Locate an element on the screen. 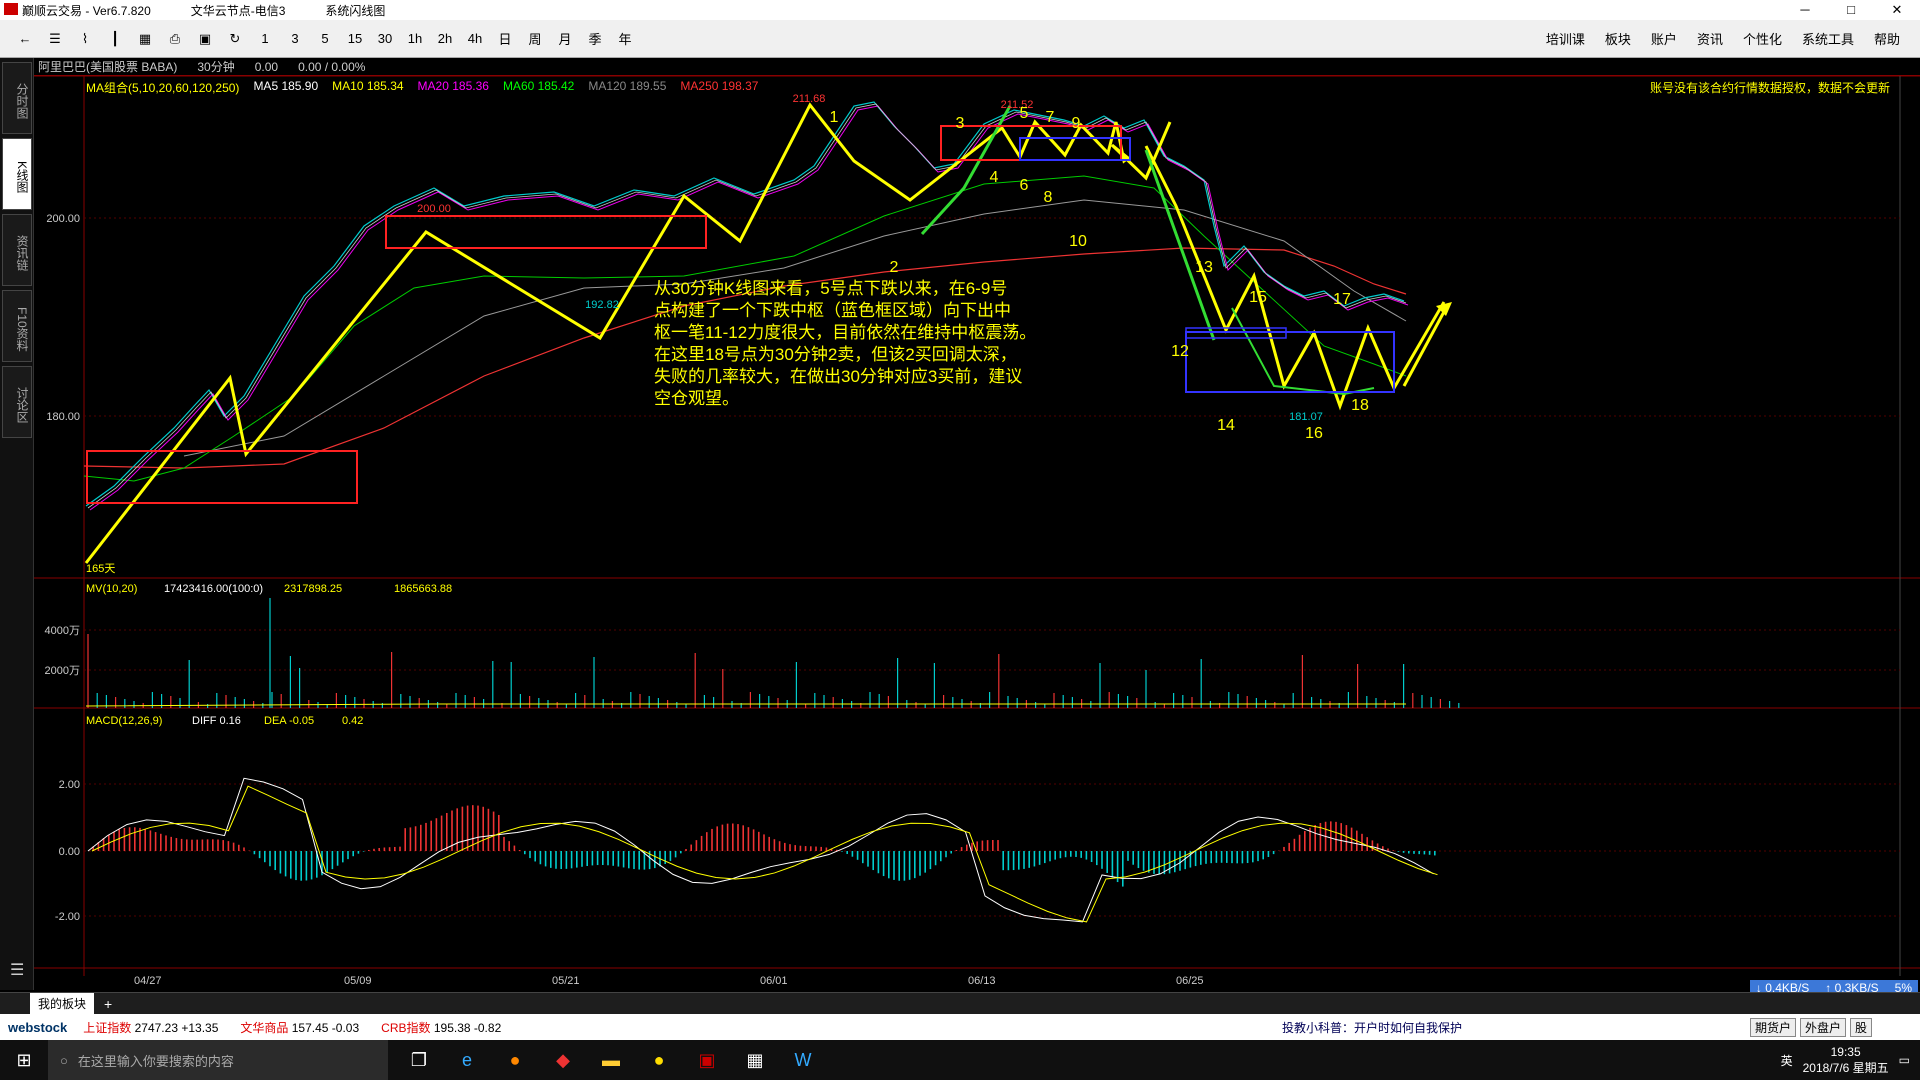  date-label: 06/25 is located at coordinates (1190, 981).